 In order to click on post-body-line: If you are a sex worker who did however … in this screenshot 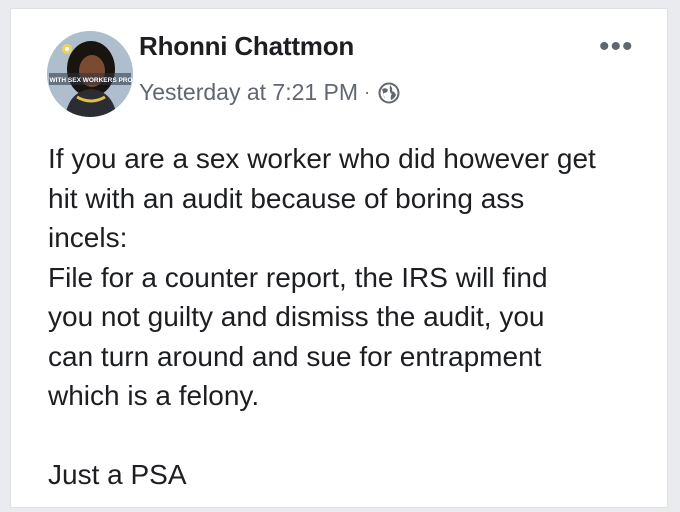, I will do `click(322, 158)`.